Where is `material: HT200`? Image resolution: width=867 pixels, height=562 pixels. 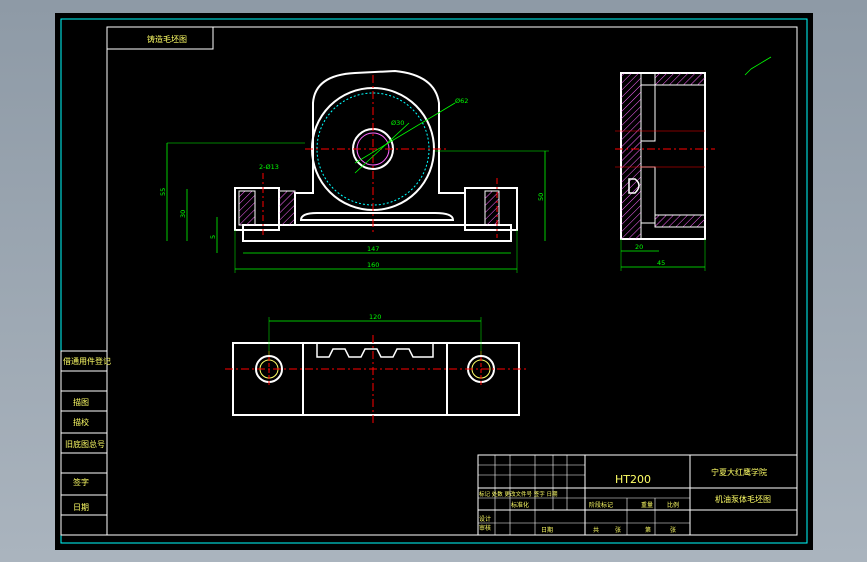 material: HT200 is located at coordinates (633, 479).